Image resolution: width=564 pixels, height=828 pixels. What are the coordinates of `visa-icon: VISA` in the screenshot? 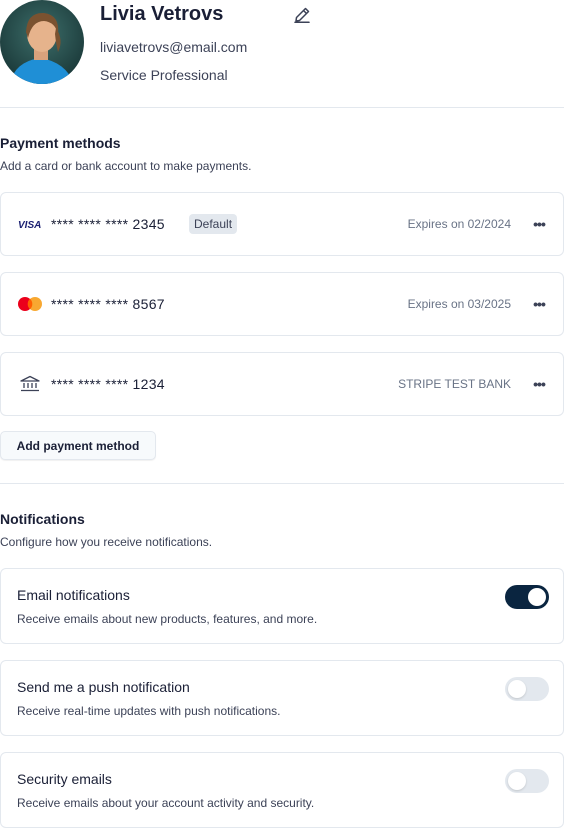 It's located at (30, 224).